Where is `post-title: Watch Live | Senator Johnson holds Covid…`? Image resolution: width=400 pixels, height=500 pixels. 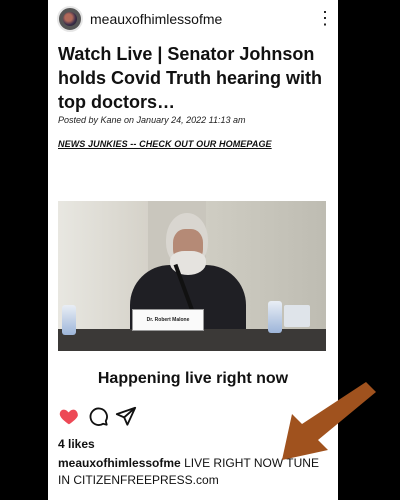 post-title: Watch Live | Senator Johnson holds Covid… is located at coordinates (190, 78).